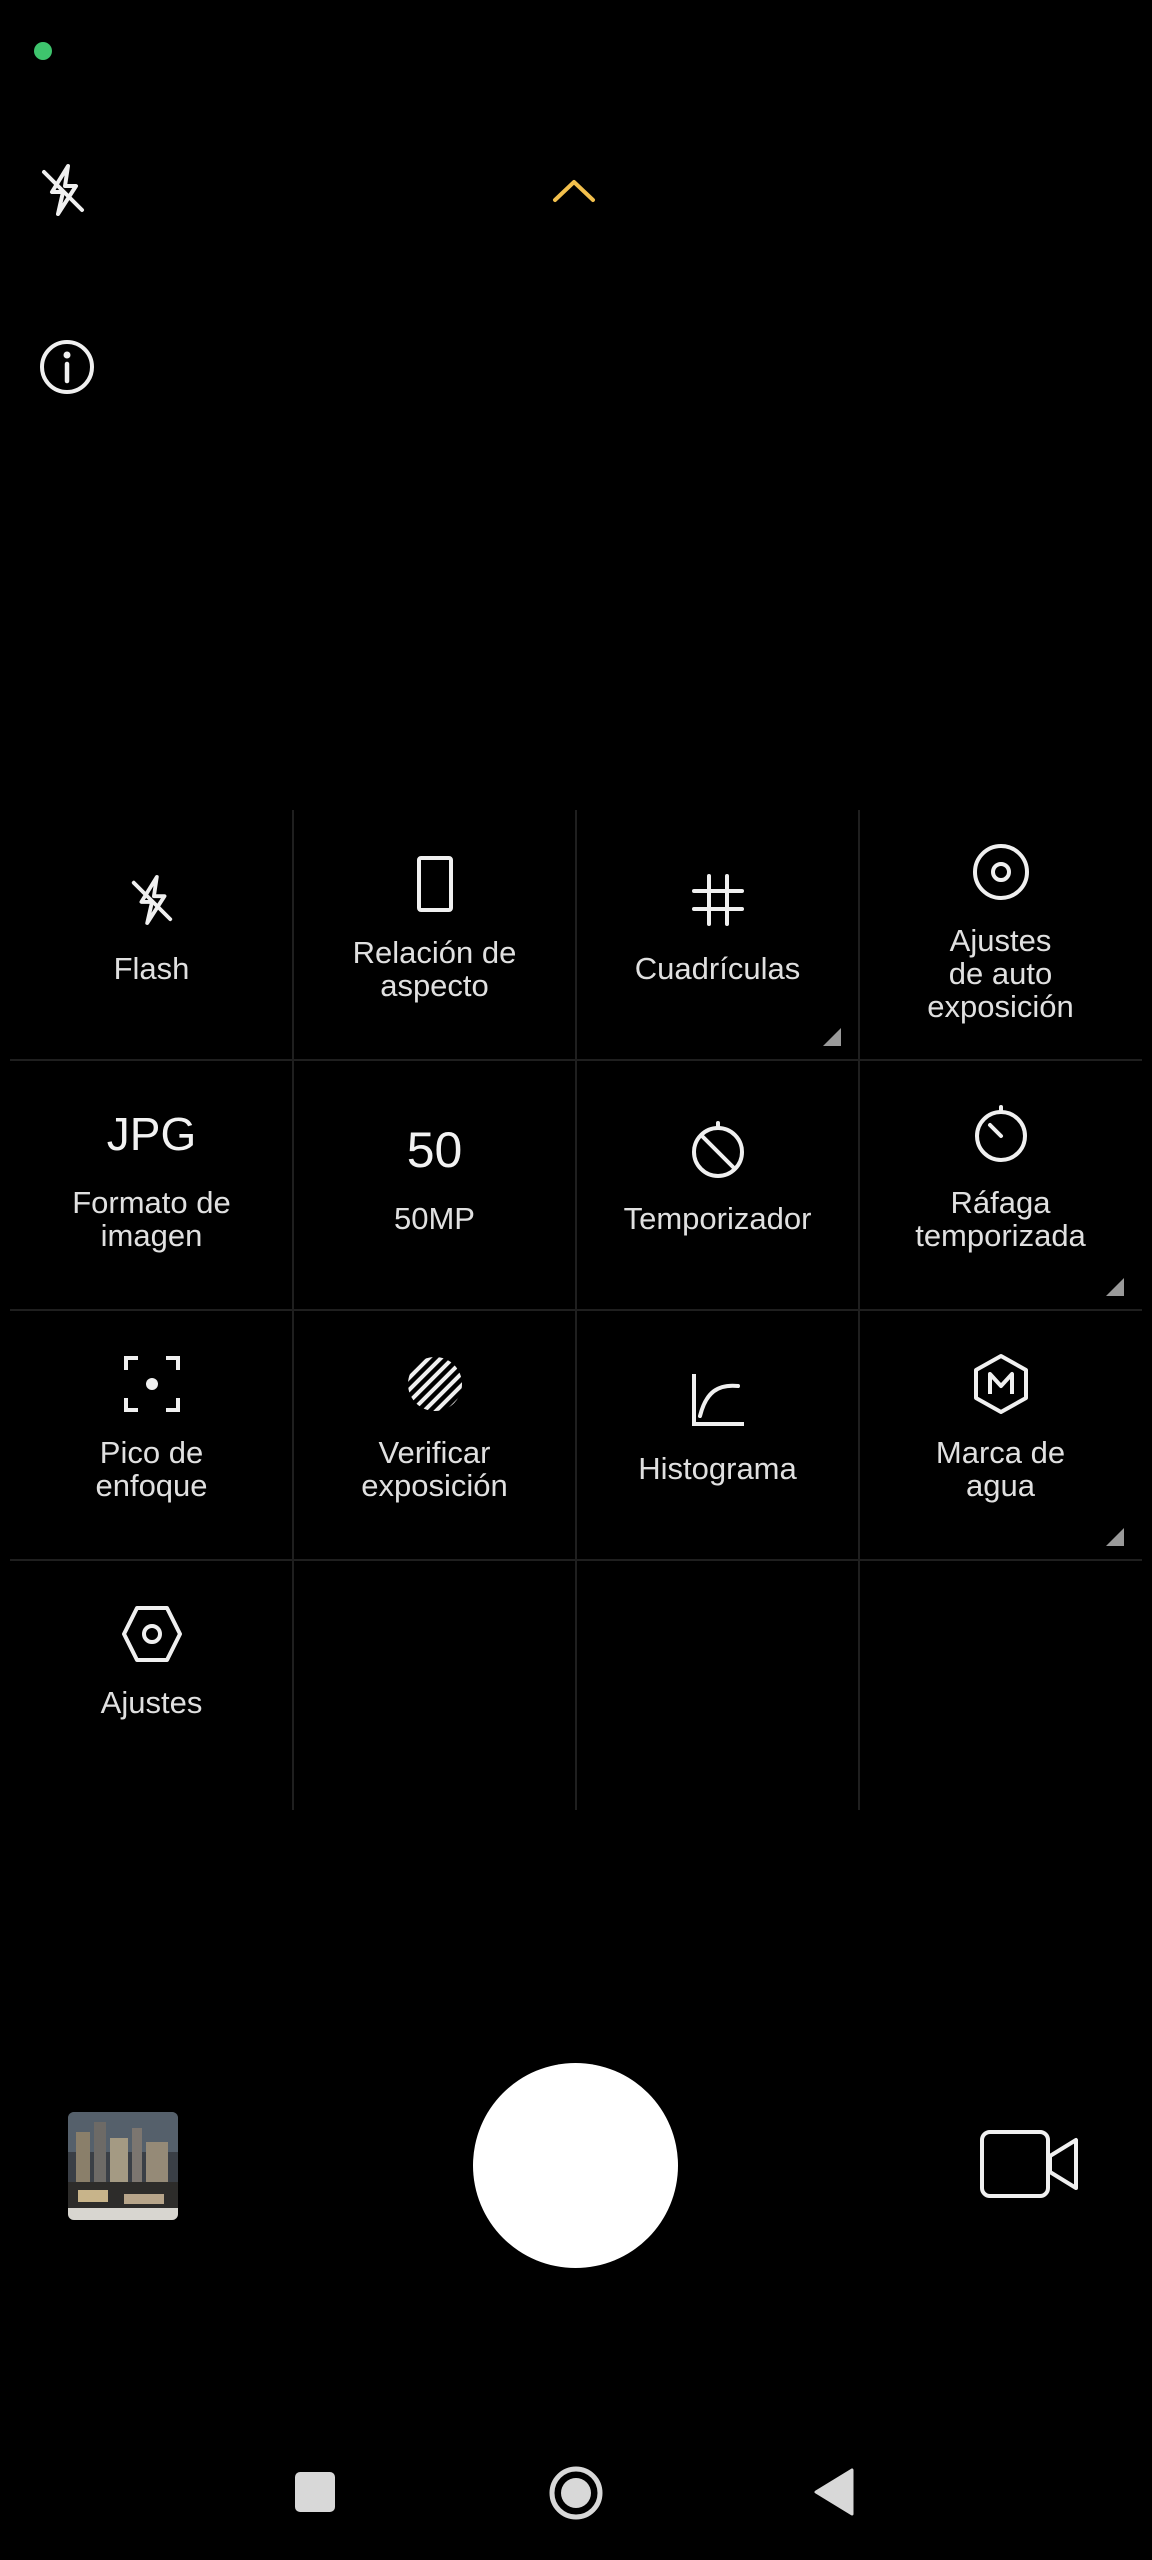 This screenshot has height=2560, width=1152. What do you see at coordinates (434, 1185) in the screenshot?
I see `setting-megapixels: 50 50MP` at bounding box center [434, 1185].